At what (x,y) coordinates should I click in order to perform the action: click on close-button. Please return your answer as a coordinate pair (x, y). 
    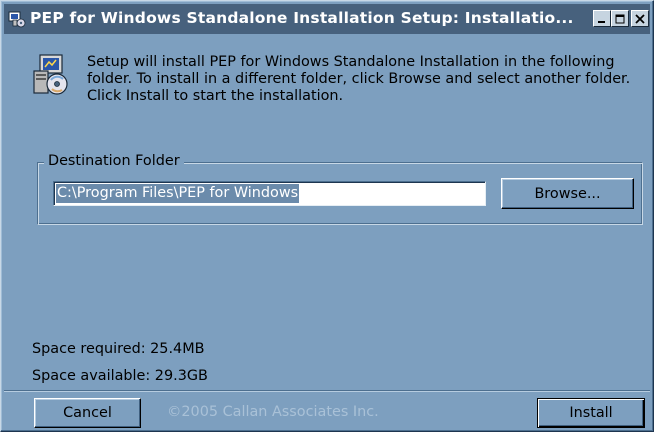
    Looking at the image, I should click on (640, 18).